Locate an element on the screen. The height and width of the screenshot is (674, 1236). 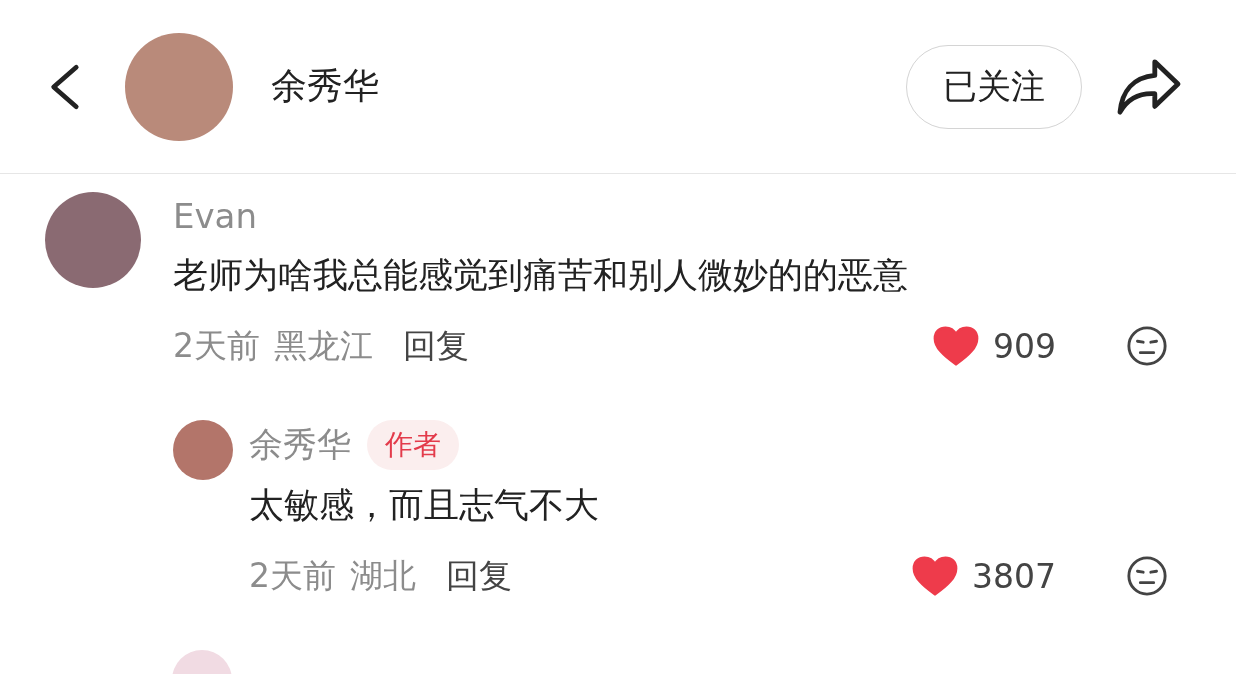
like-count: 3807 is located at coordinates (1014, 576).